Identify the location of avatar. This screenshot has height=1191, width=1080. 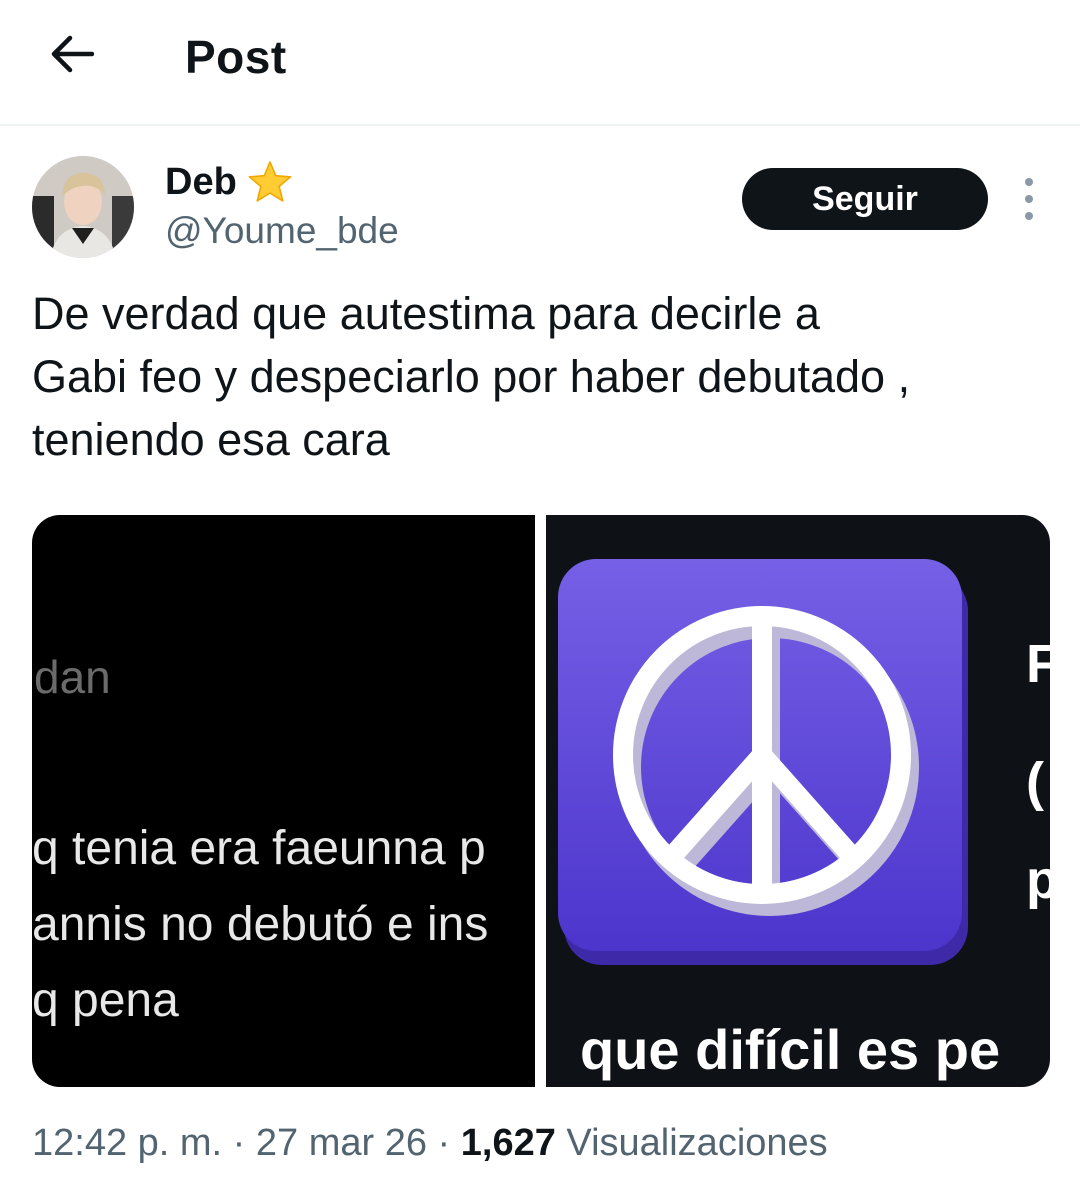
(83, 207).